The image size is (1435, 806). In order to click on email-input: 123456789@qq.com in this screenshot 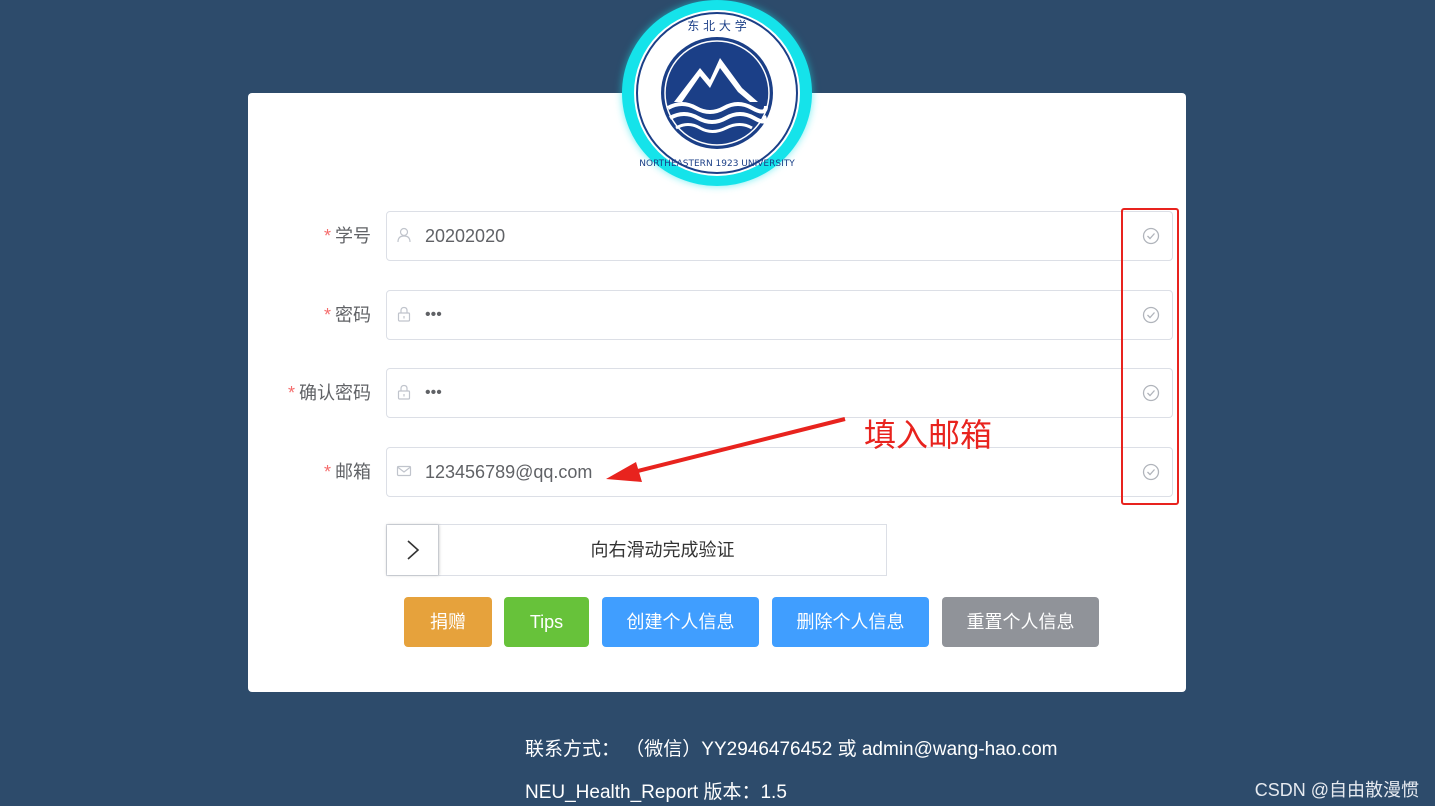, I will do `click(779, 472)`.